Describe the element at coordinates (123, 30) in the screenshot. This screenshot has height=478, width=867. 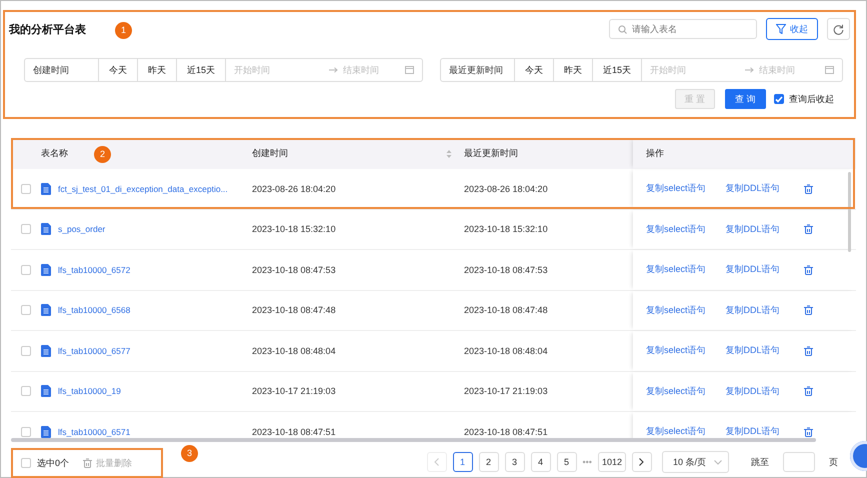
I see `callout-badge: 1` at that location.